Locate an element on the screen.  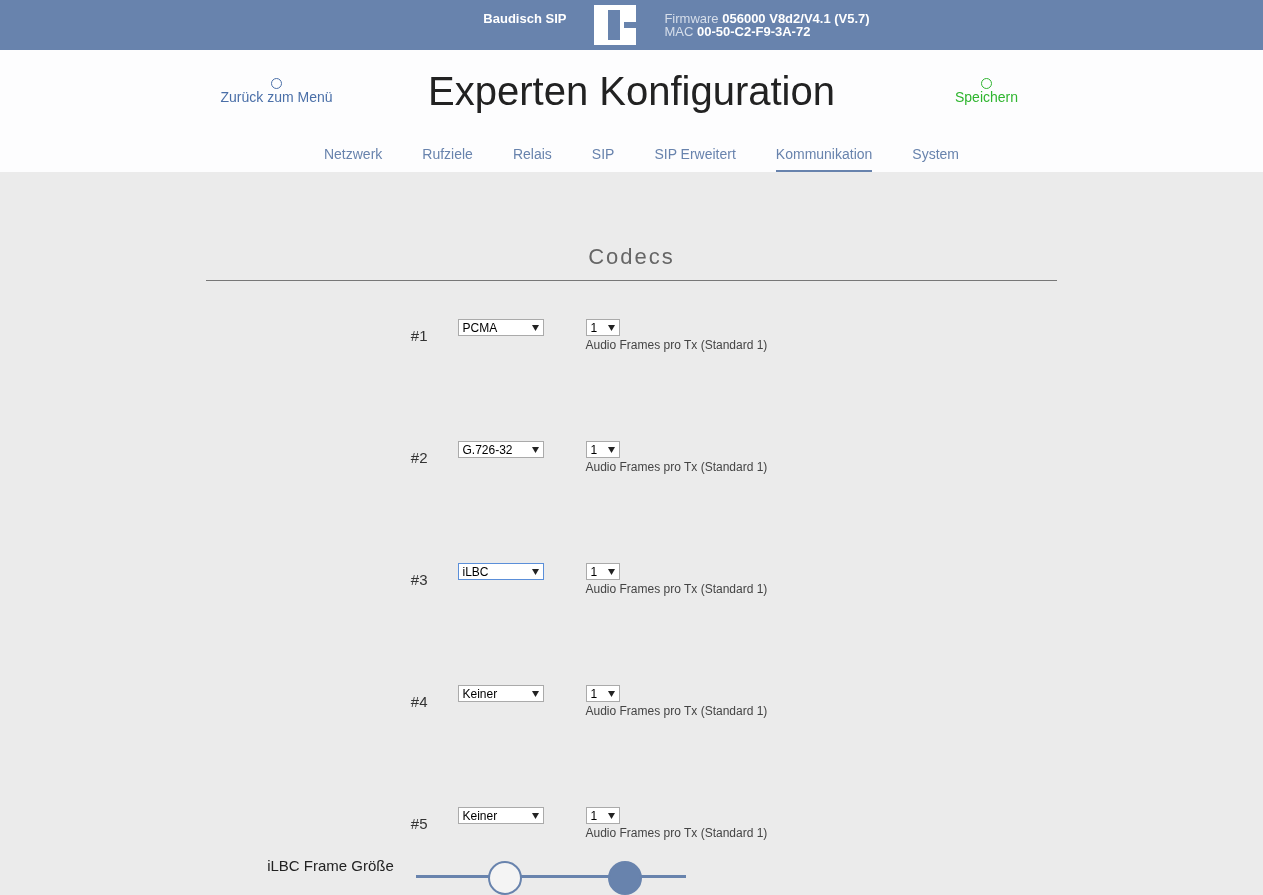
codec-label: #5 is located at coordinates (419, 823).